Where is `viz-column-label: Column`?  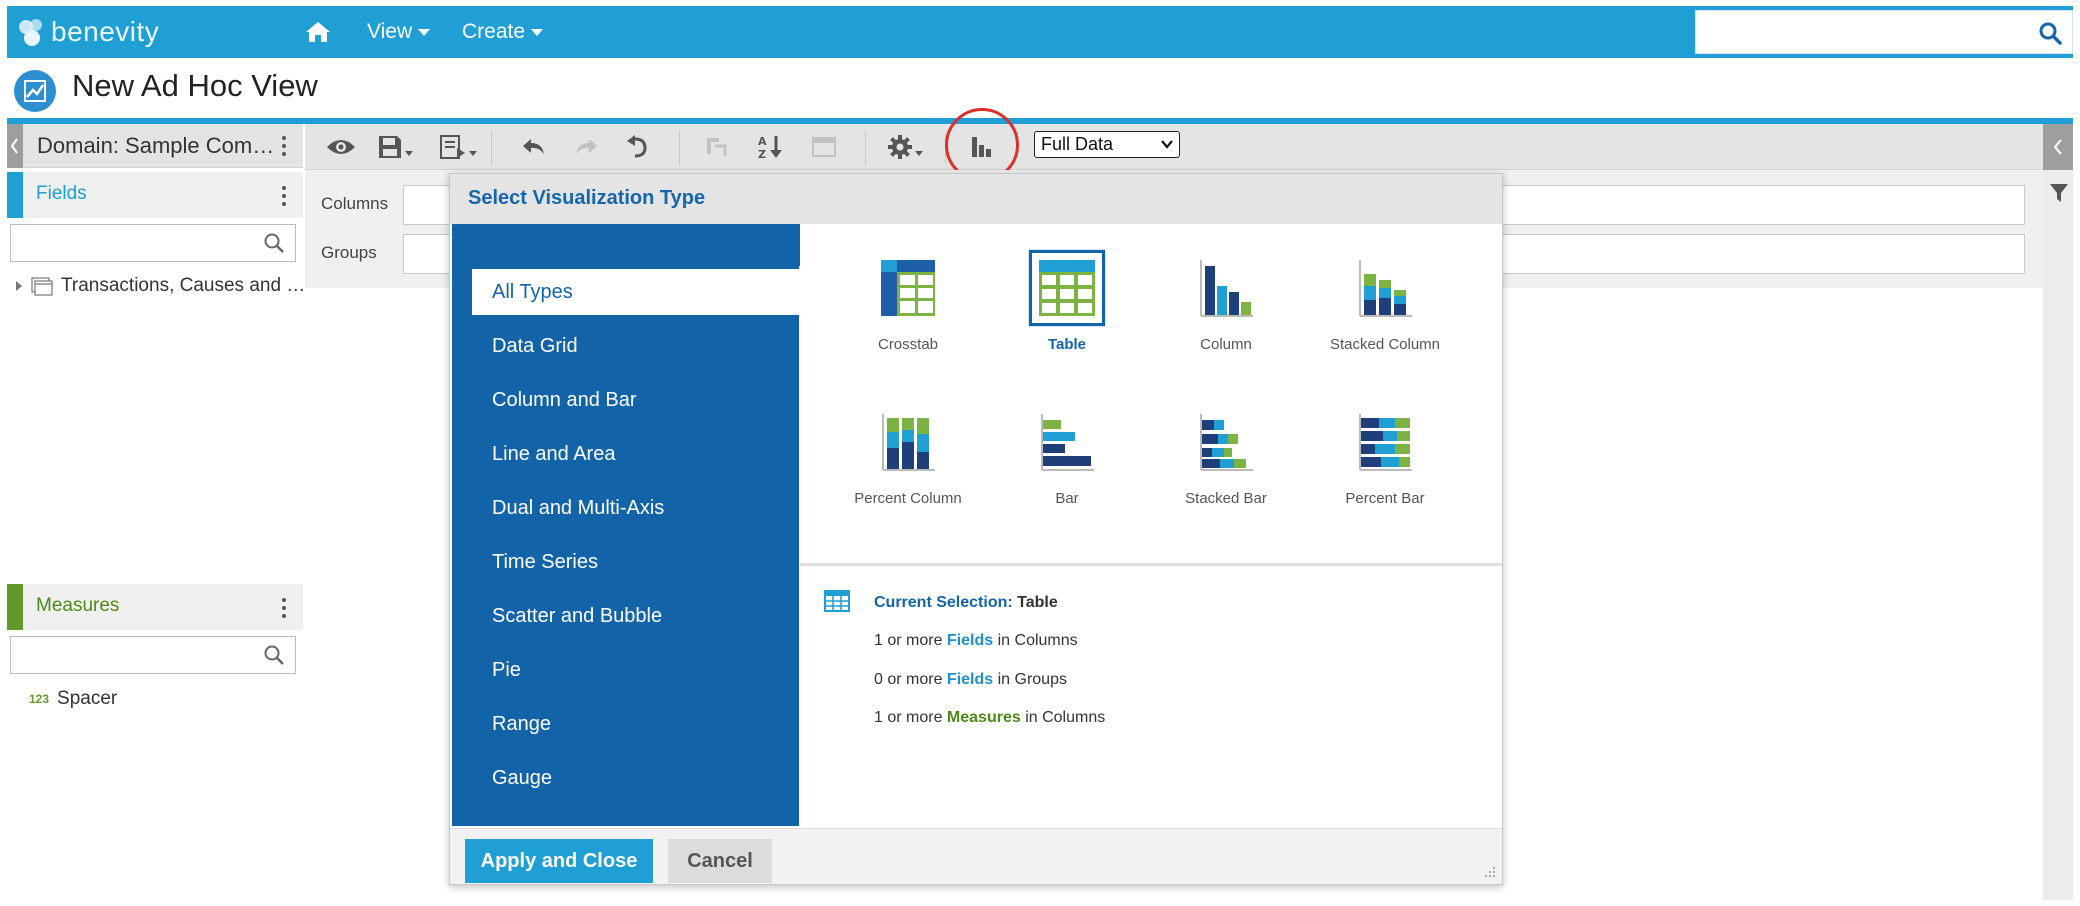
viz-column-label: Column is located at coordinates (1226, 344).